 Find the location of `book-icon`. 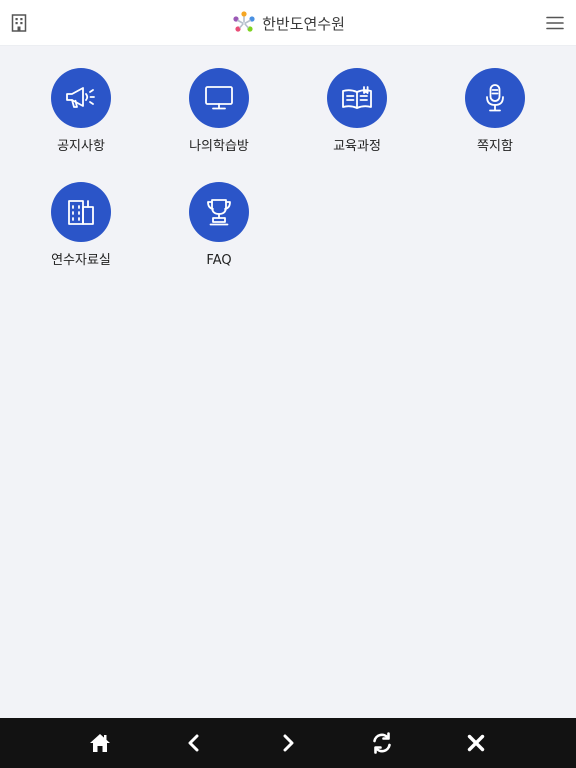

book-icon is located at coordinates (357, 98).